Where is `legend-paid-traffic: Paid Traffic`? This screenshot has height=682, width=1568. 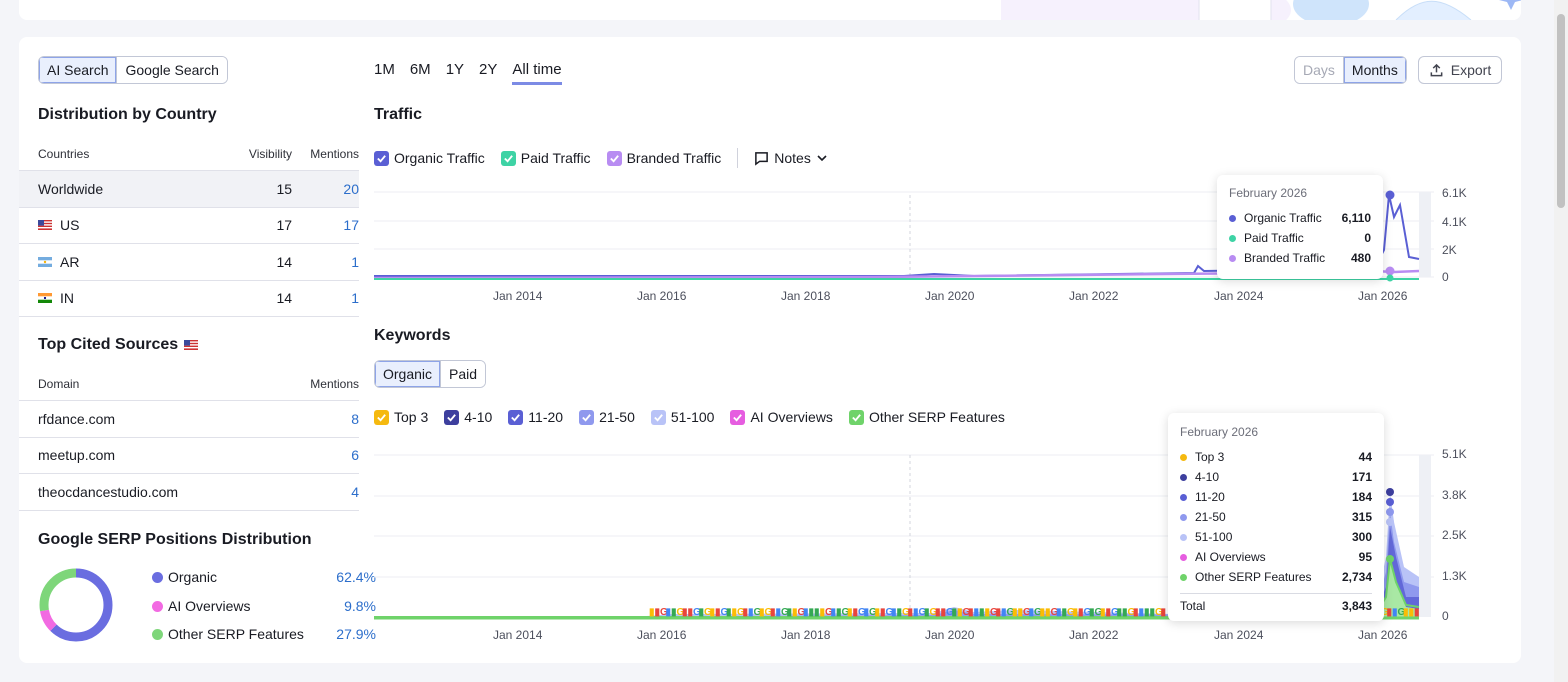
legend-paid-traffic: Paid Traffic is located at coordinates (545, 158).